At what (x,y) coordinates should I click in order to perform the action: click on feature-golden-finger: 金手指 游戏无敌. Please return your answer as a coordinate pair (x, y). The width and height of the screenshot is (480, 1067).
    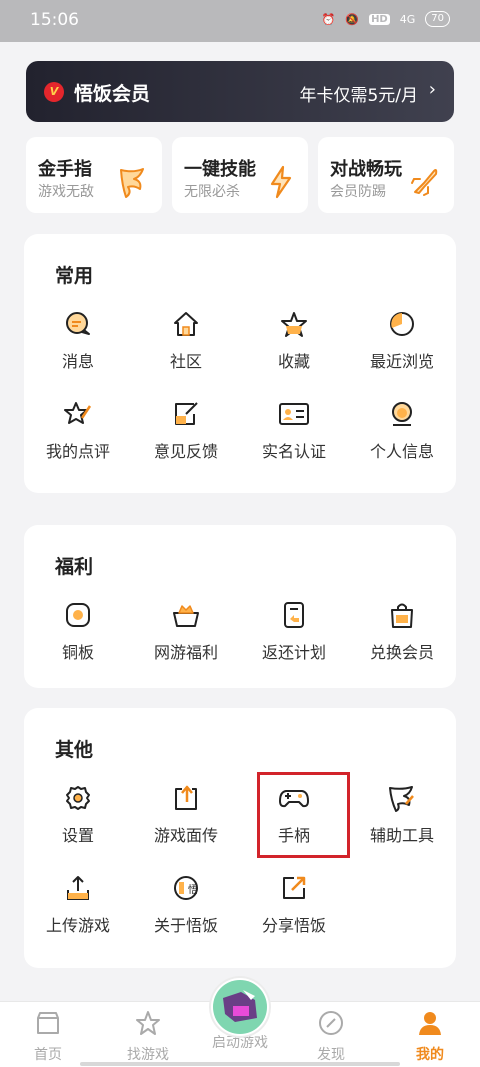
    Looking at the image, I should click on (94, 175).